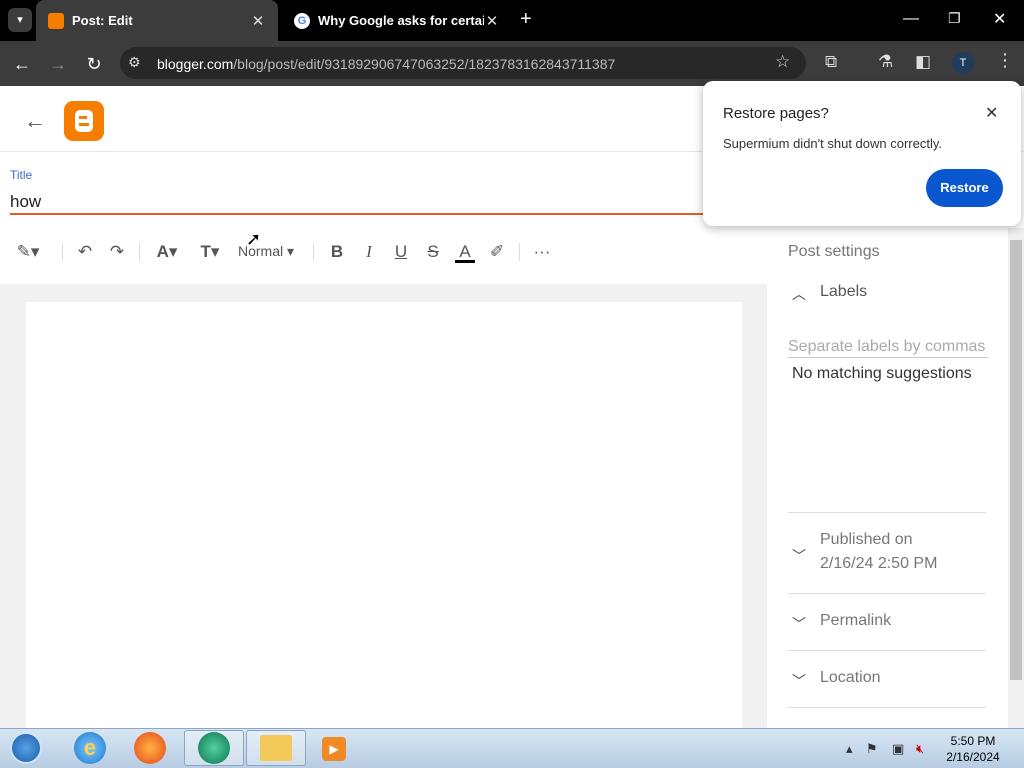 This screenshot has width=1024, height=768. I want to click on title-label: Title, so click(21, 175).